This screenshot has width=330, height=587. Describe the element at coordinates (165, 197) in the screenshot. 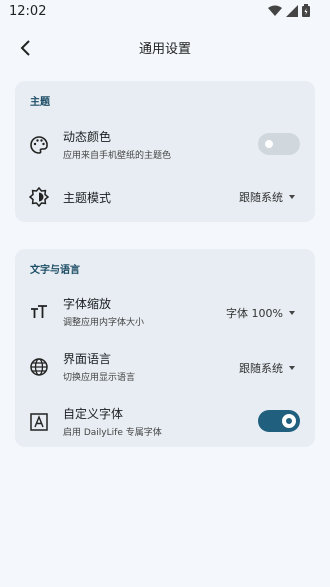

I see `theme-mode-row: 主题模式 跟随系统` at that location.